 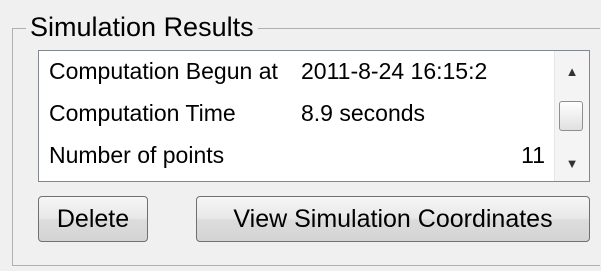 I want to click on list-item: Computation Time 8.9 seconds, so click(x=299, y=113).